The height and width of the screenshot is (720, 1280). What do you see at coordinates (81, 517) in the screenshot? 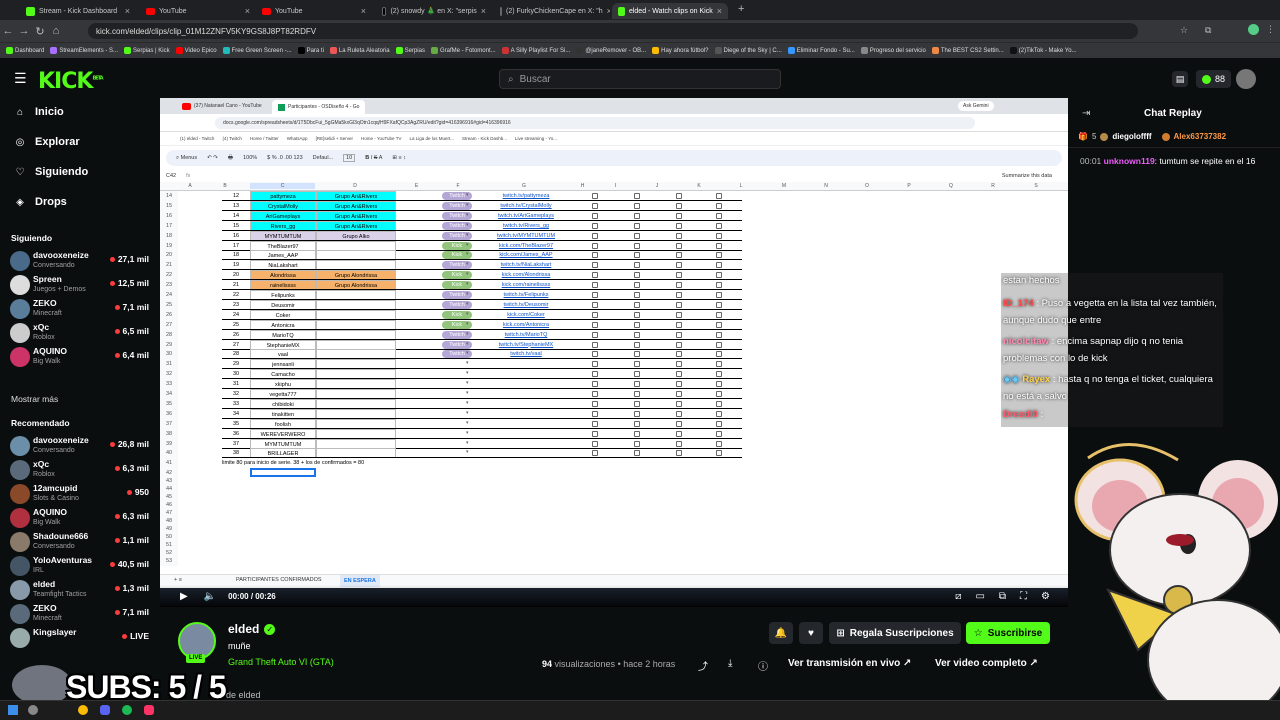
I see `sidebar-channel: AQUINO Big Walk 6,3 mil` at bounding box center [81, 517].